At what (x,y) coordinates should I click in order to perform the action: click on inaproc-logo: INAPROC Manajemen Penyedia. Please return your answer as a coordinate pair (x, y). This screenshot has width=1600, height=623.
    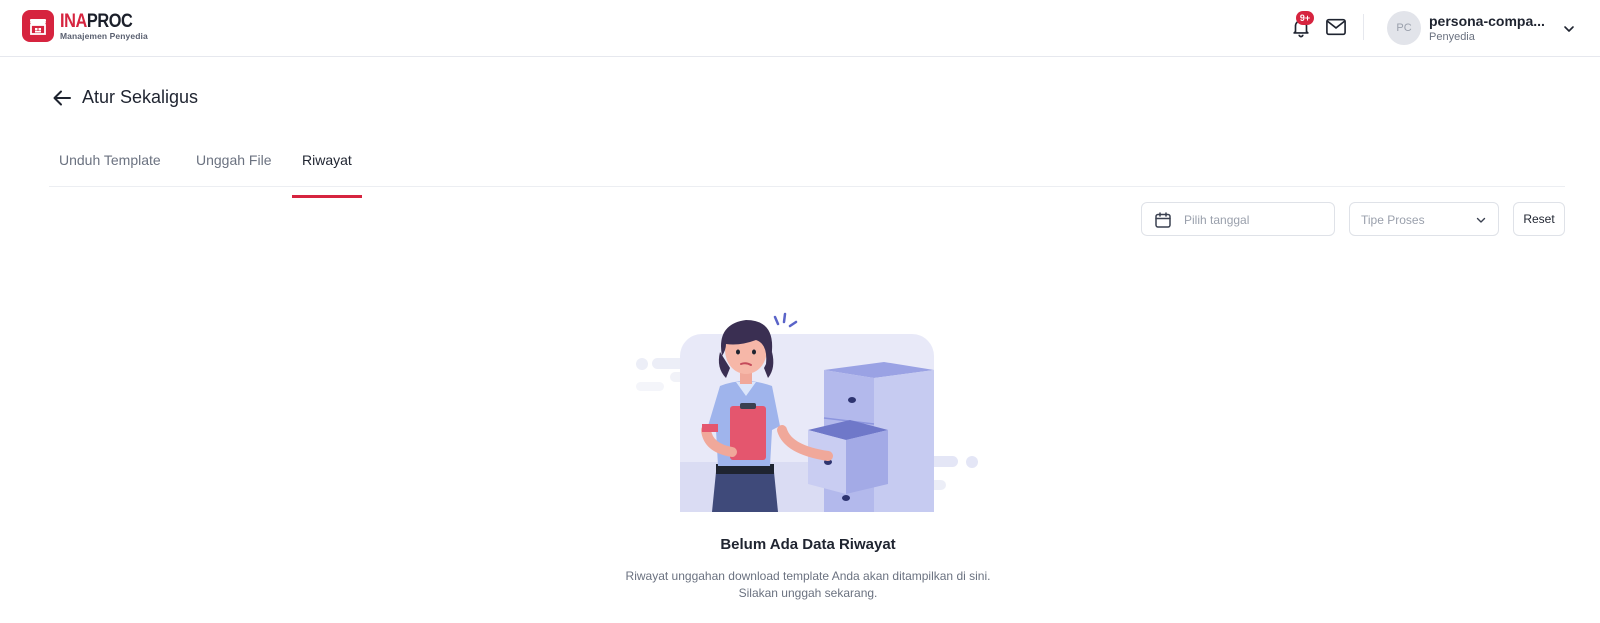
    Looking at the image, I should click on (85, 26).